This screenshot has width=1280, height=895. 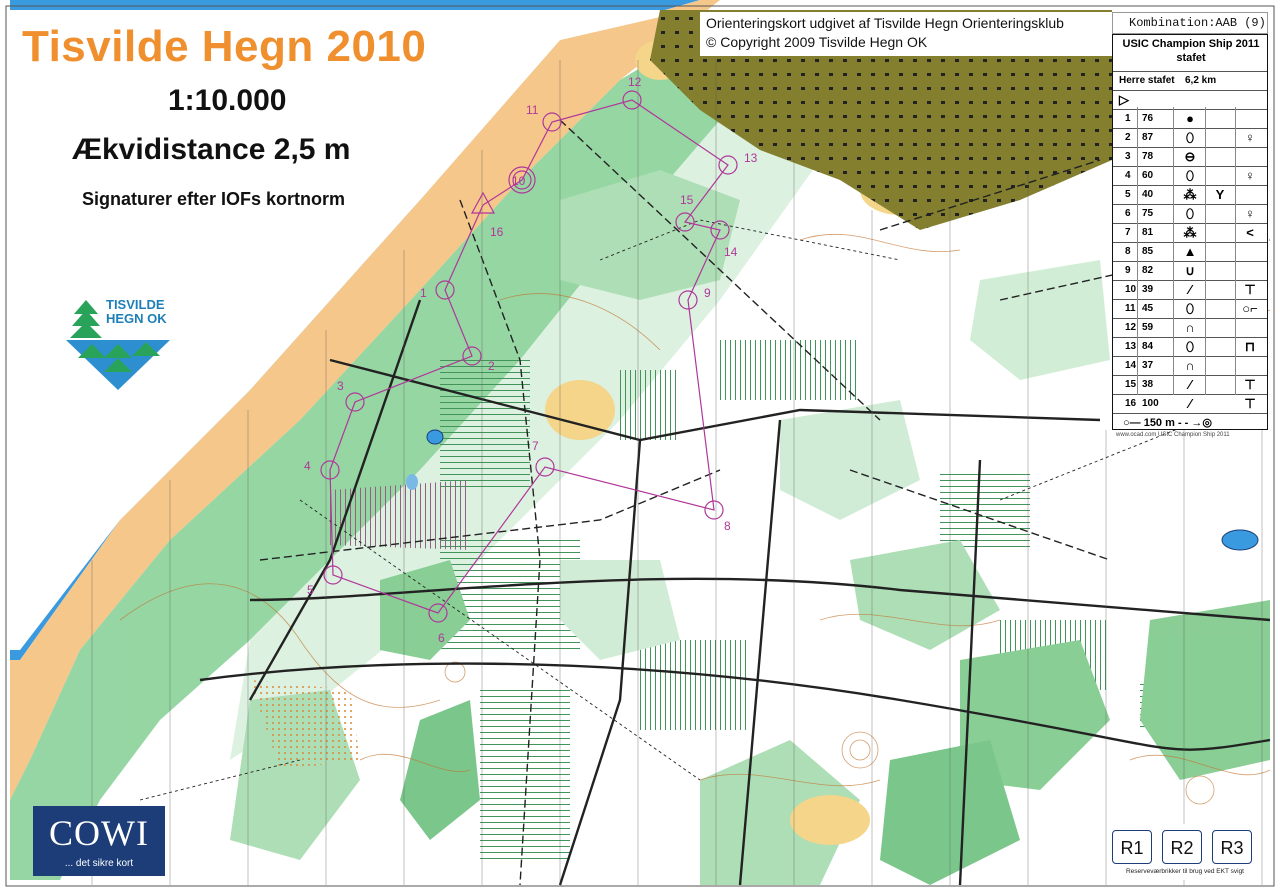 What do you see at coordinates (1148, 175) in the screenshot?
I see `control-code: 60` at bounding box center [1148, 175].